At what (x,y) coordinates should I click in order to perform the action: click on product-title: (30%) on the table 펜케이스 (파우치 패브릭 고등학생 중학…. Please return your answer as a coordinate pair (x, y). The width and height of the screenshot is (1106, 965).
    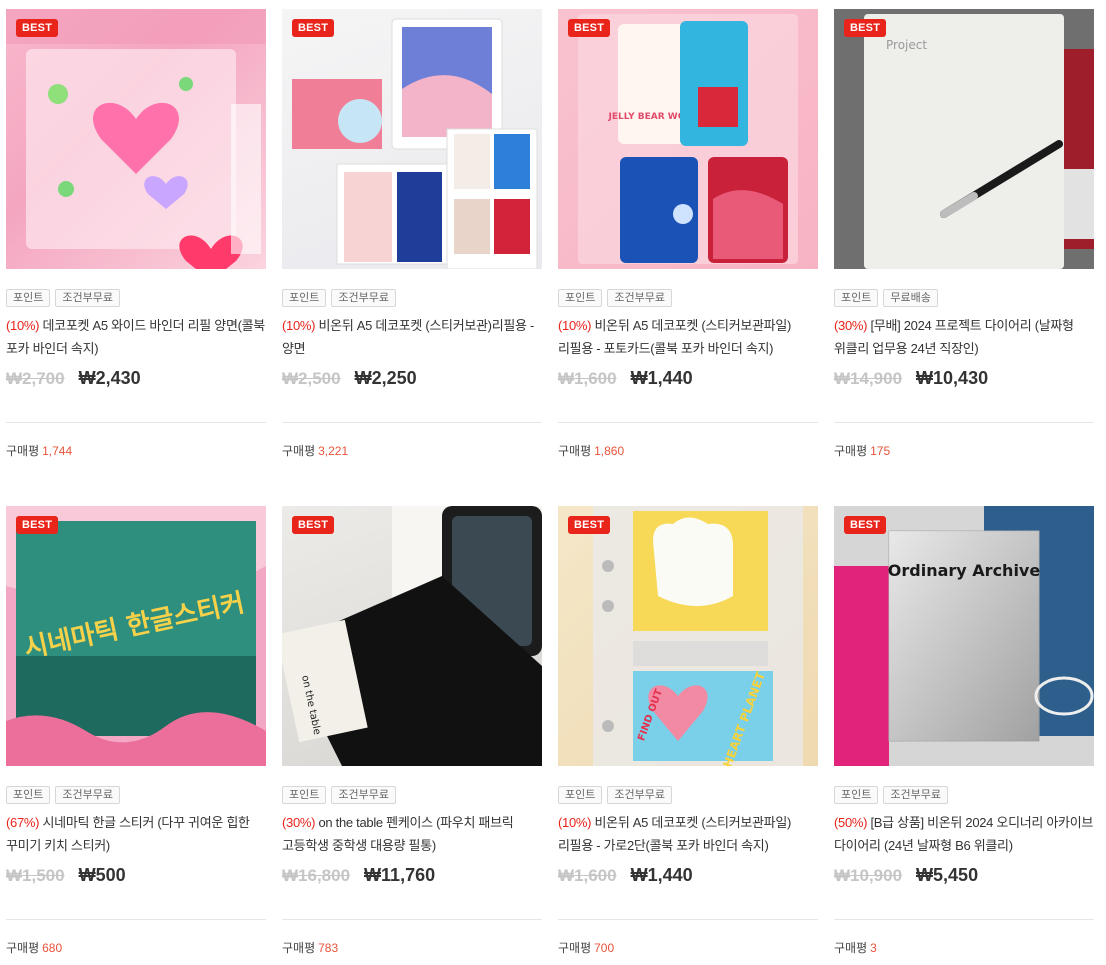
    Looking at the image, I should click on (412, 834).